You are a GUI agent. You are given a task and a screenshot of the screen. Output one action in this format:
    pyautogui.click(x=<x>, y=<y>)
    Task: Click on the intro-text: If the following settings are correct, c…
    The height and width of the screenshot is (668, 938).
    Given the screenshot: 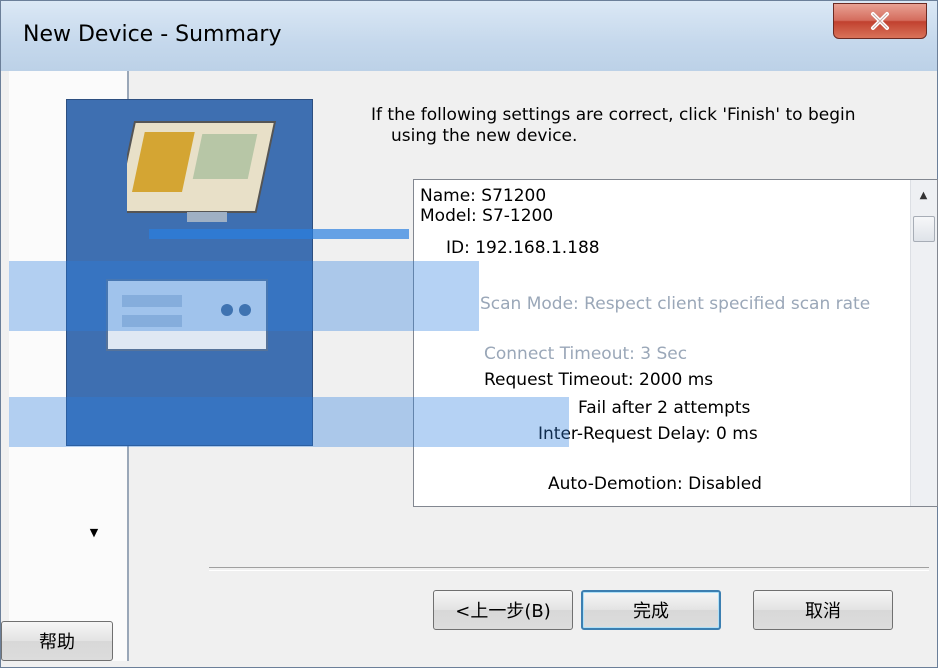 What is the action you would take?
    pyautogui.click(x=654, y=126)
    